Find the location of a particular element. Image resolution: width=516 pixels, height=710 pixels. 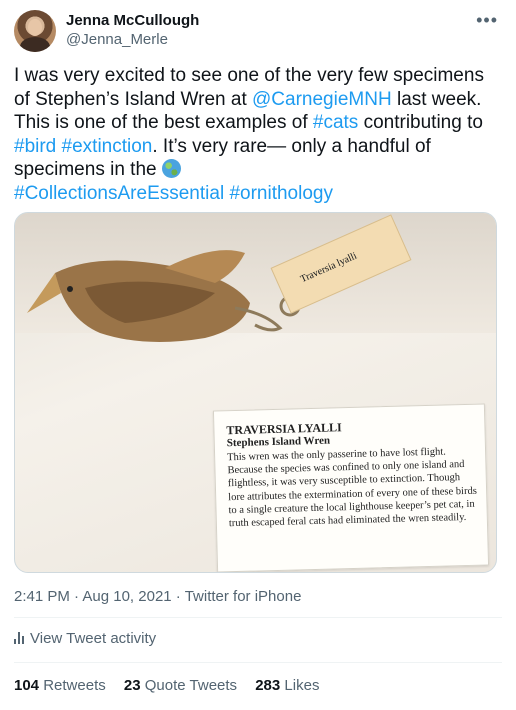

avatar-shoulders is located at coordinates (35, 44).